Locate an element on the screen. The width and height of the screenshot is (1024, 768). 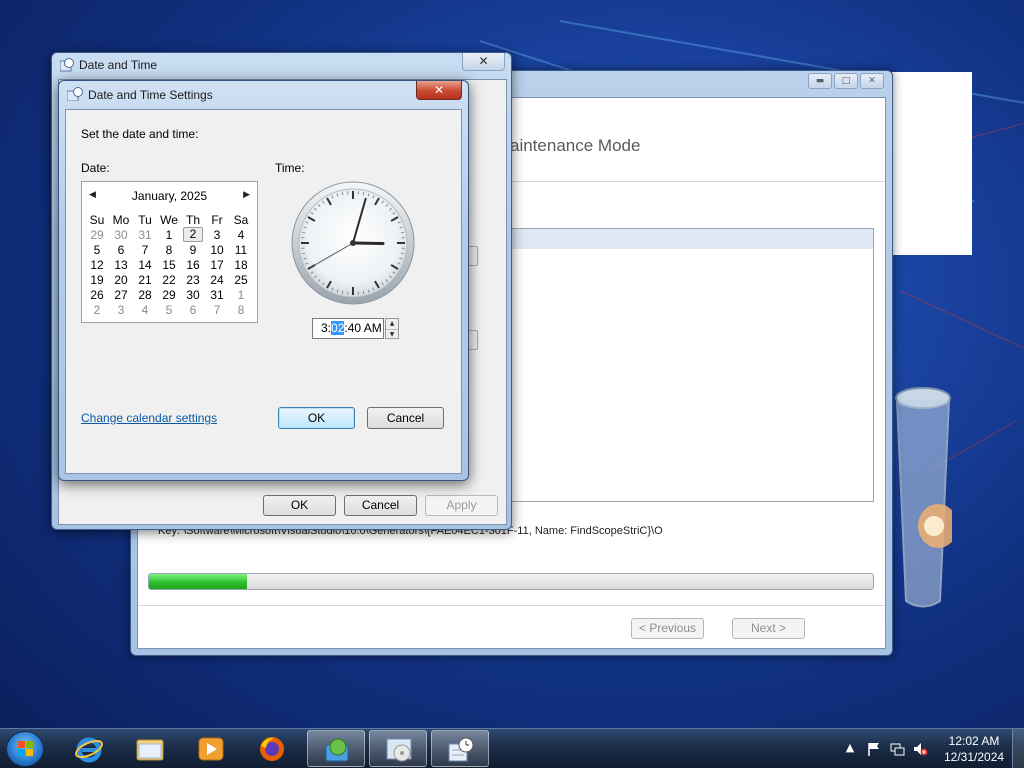
red-streak is located at coordinates (961, 320).